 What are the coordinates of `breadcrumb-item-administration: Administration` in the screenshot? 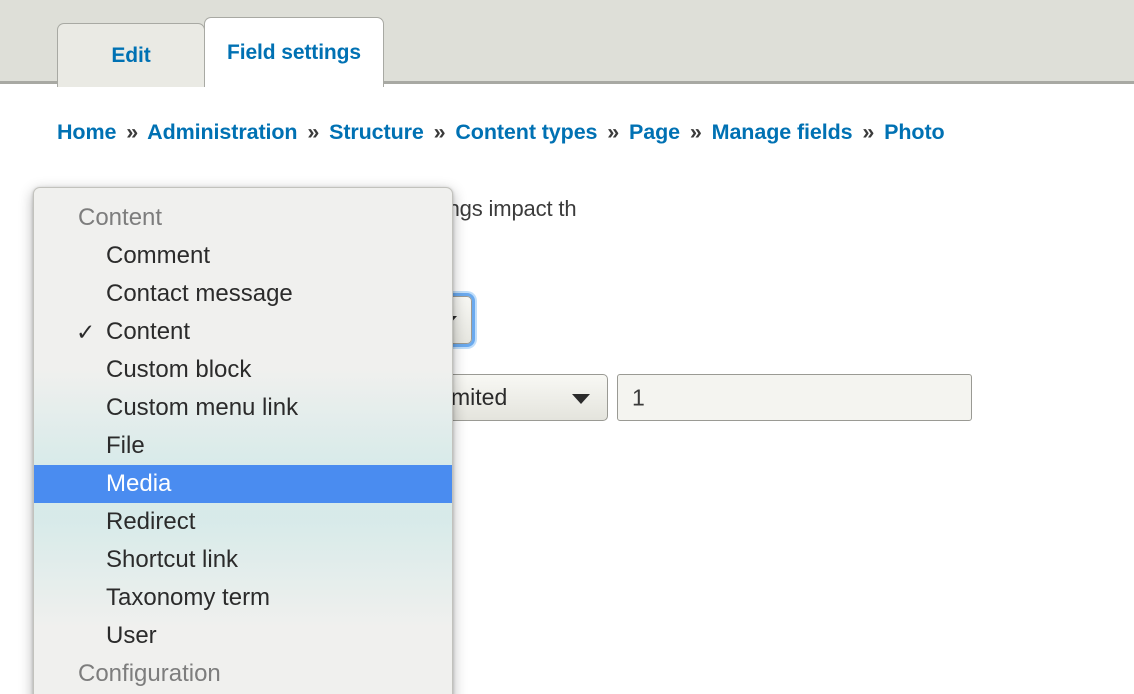 It's located at (222, 132).